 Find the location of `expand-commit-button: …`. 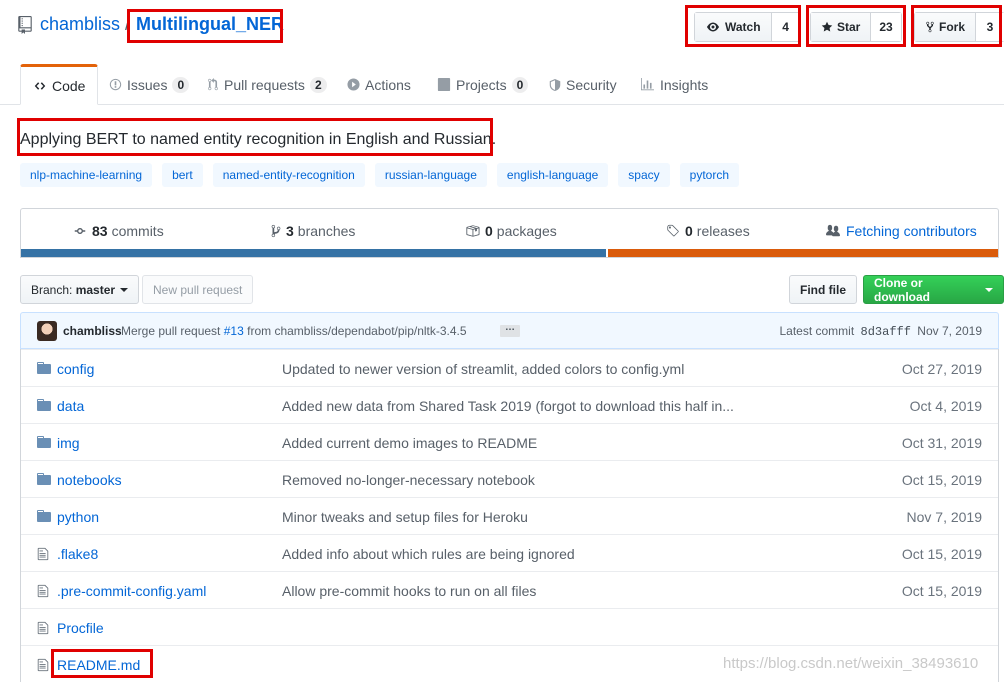

expand-commit-button: … is located at coordinates (510, 330).